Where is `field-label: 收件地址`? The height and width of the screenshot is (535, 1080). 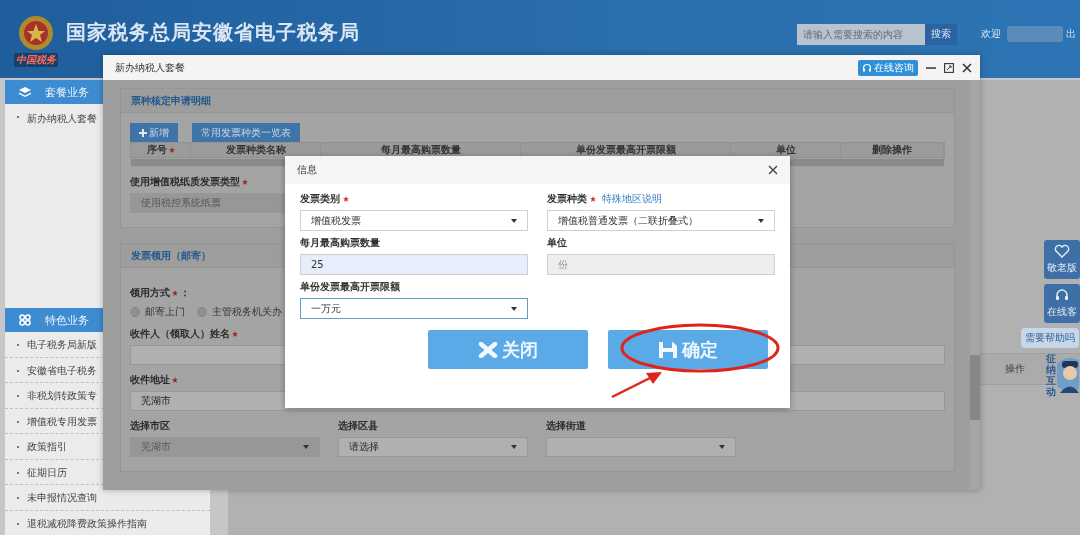
field-label: 收件地址 is located at coordinates (150, 380).